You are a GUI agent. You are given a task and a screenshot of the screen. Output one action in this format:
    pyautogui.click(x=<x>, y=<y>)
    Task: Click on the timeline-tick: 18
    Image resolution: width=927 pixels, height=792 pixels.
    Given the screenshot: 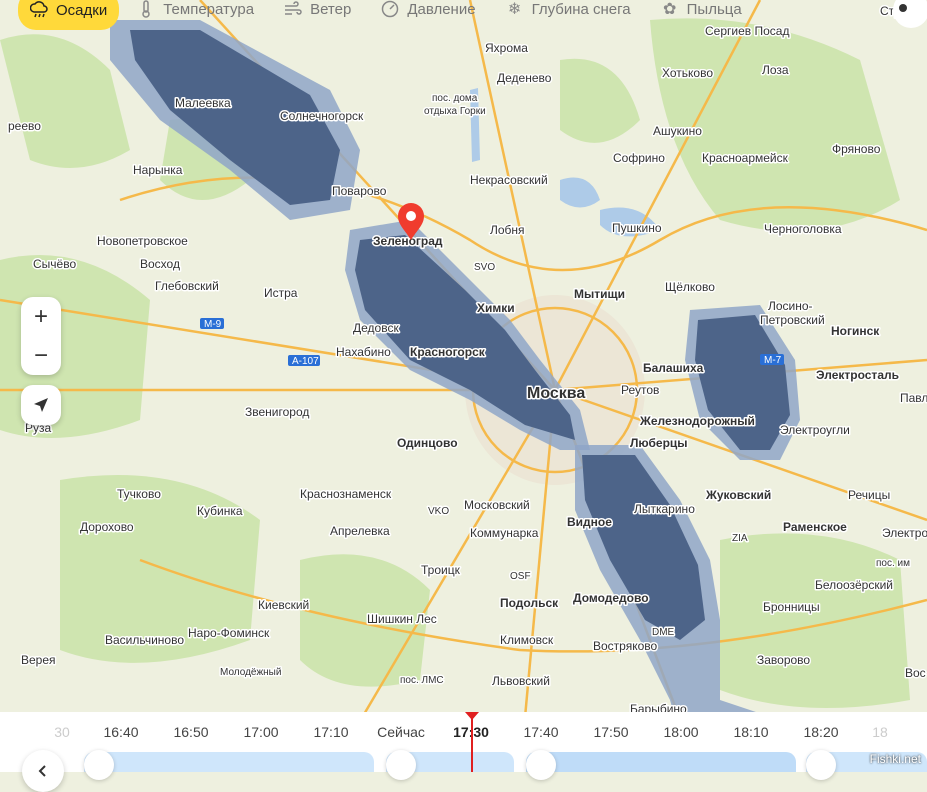 What is the action you would take?
    pyautogui.click(x=880, y=732)
    